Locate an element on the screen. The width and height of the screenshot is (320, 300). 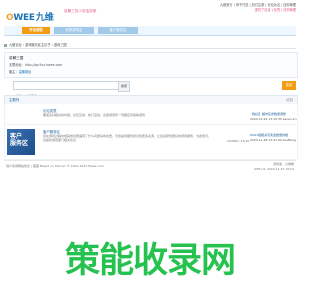
main-nav: 开设到联 玩家游戏区 客户服务区 is located at coordinates (150, 31).